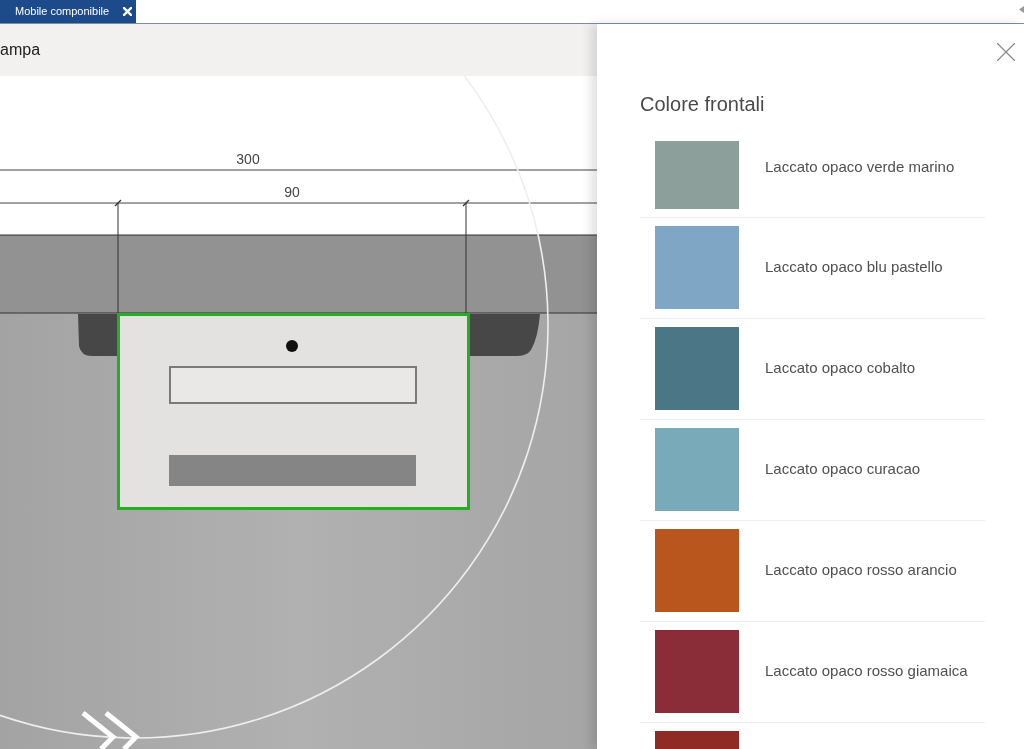 This screenshot has width=1024, height=749. Describe the element at coordinates (1021, 9) in the screenshot. I see `triangle-icon` at that location.